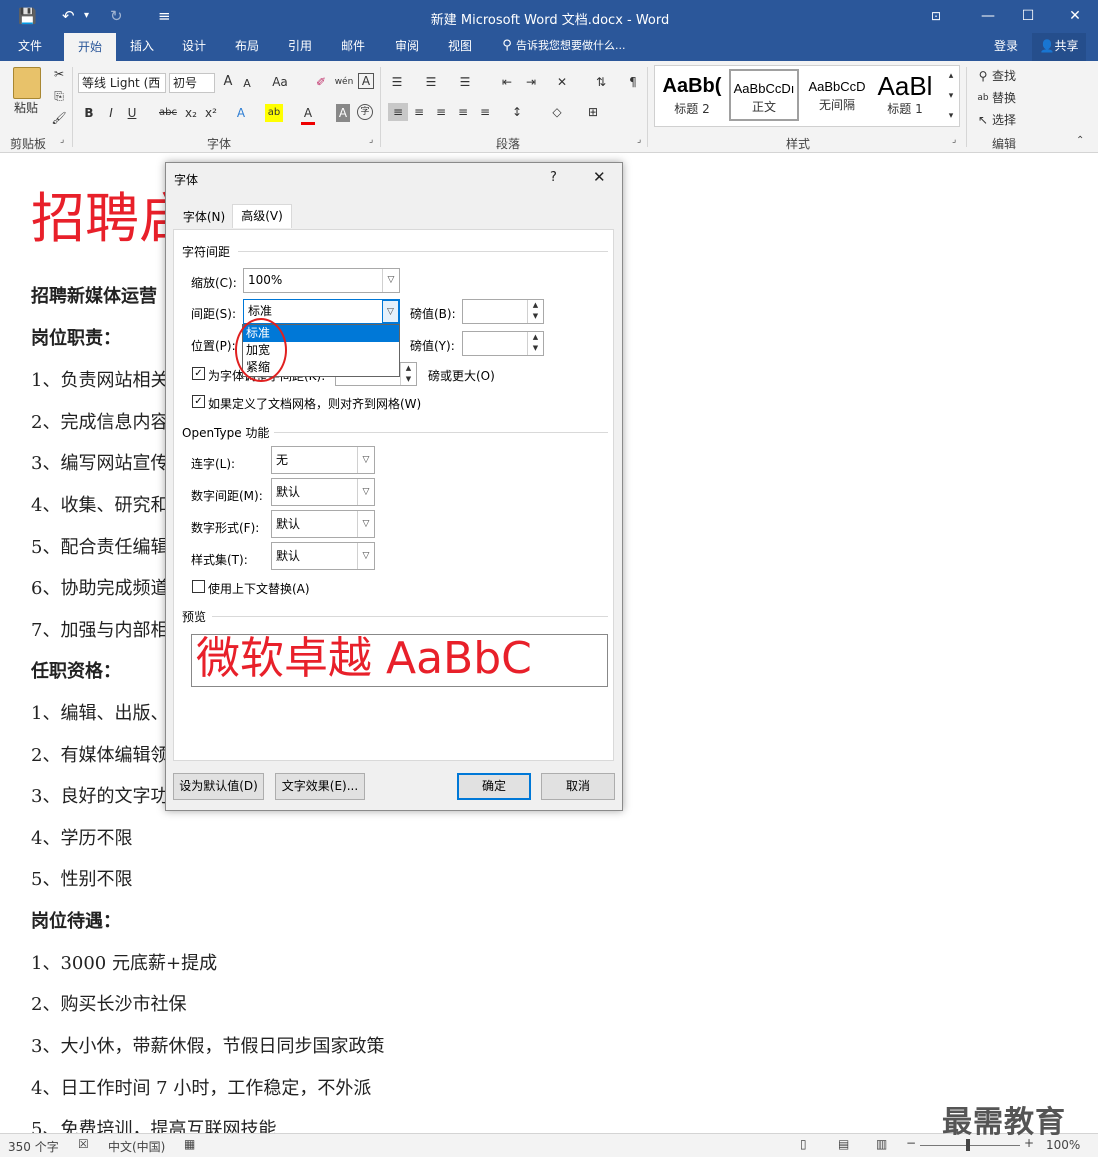 Image resolution: width=1098 pixels, height=1157 pixels. What do you see at coordinates (86, 16) in the screenshot?
I see `undo-dropdown-icon: ▾` at bounding box center [86, 16].